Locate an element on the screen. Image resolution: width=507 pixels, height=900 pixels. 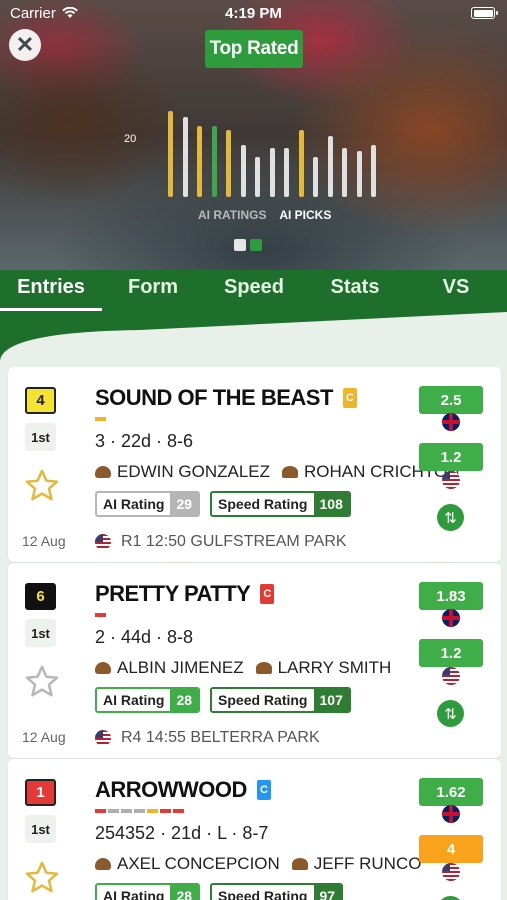
saddle-number: 4 is located at coordinates (40, 400).